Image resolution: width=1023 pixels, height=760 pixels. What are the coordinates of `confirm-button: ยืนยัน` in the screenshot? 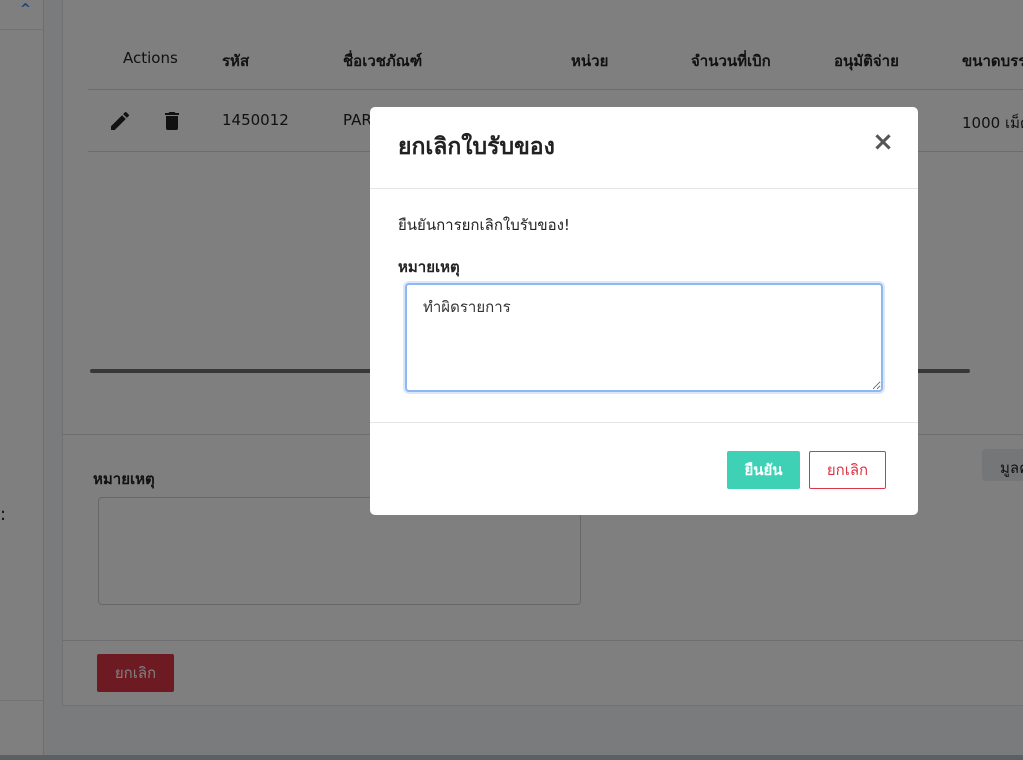 It's located at (763, 470).